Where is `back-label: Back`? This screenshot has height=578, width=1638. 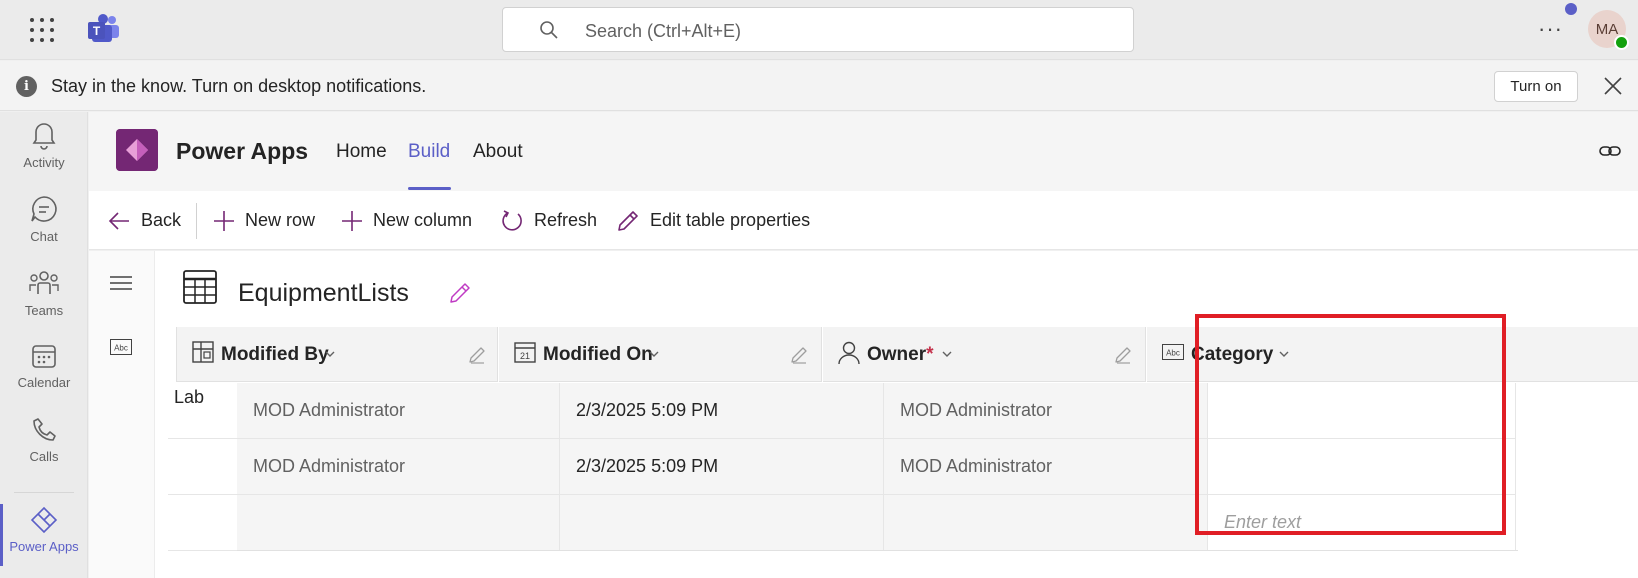
back-label: Back is located at coordinates (161, 220).